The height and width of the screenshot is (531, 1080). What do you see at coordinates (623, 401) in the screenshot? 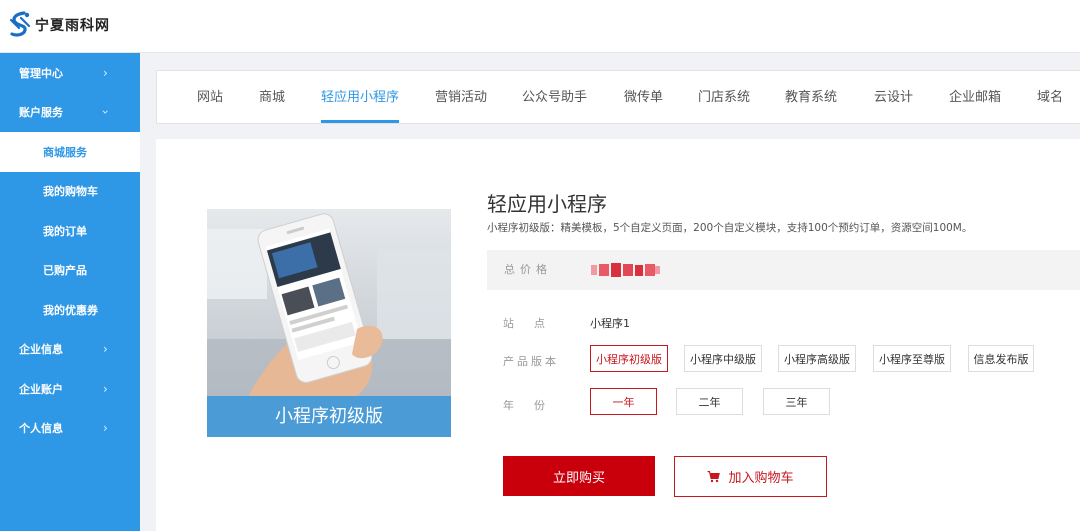
I see `year-option-one: 一年` at bounding box center [623, 401].